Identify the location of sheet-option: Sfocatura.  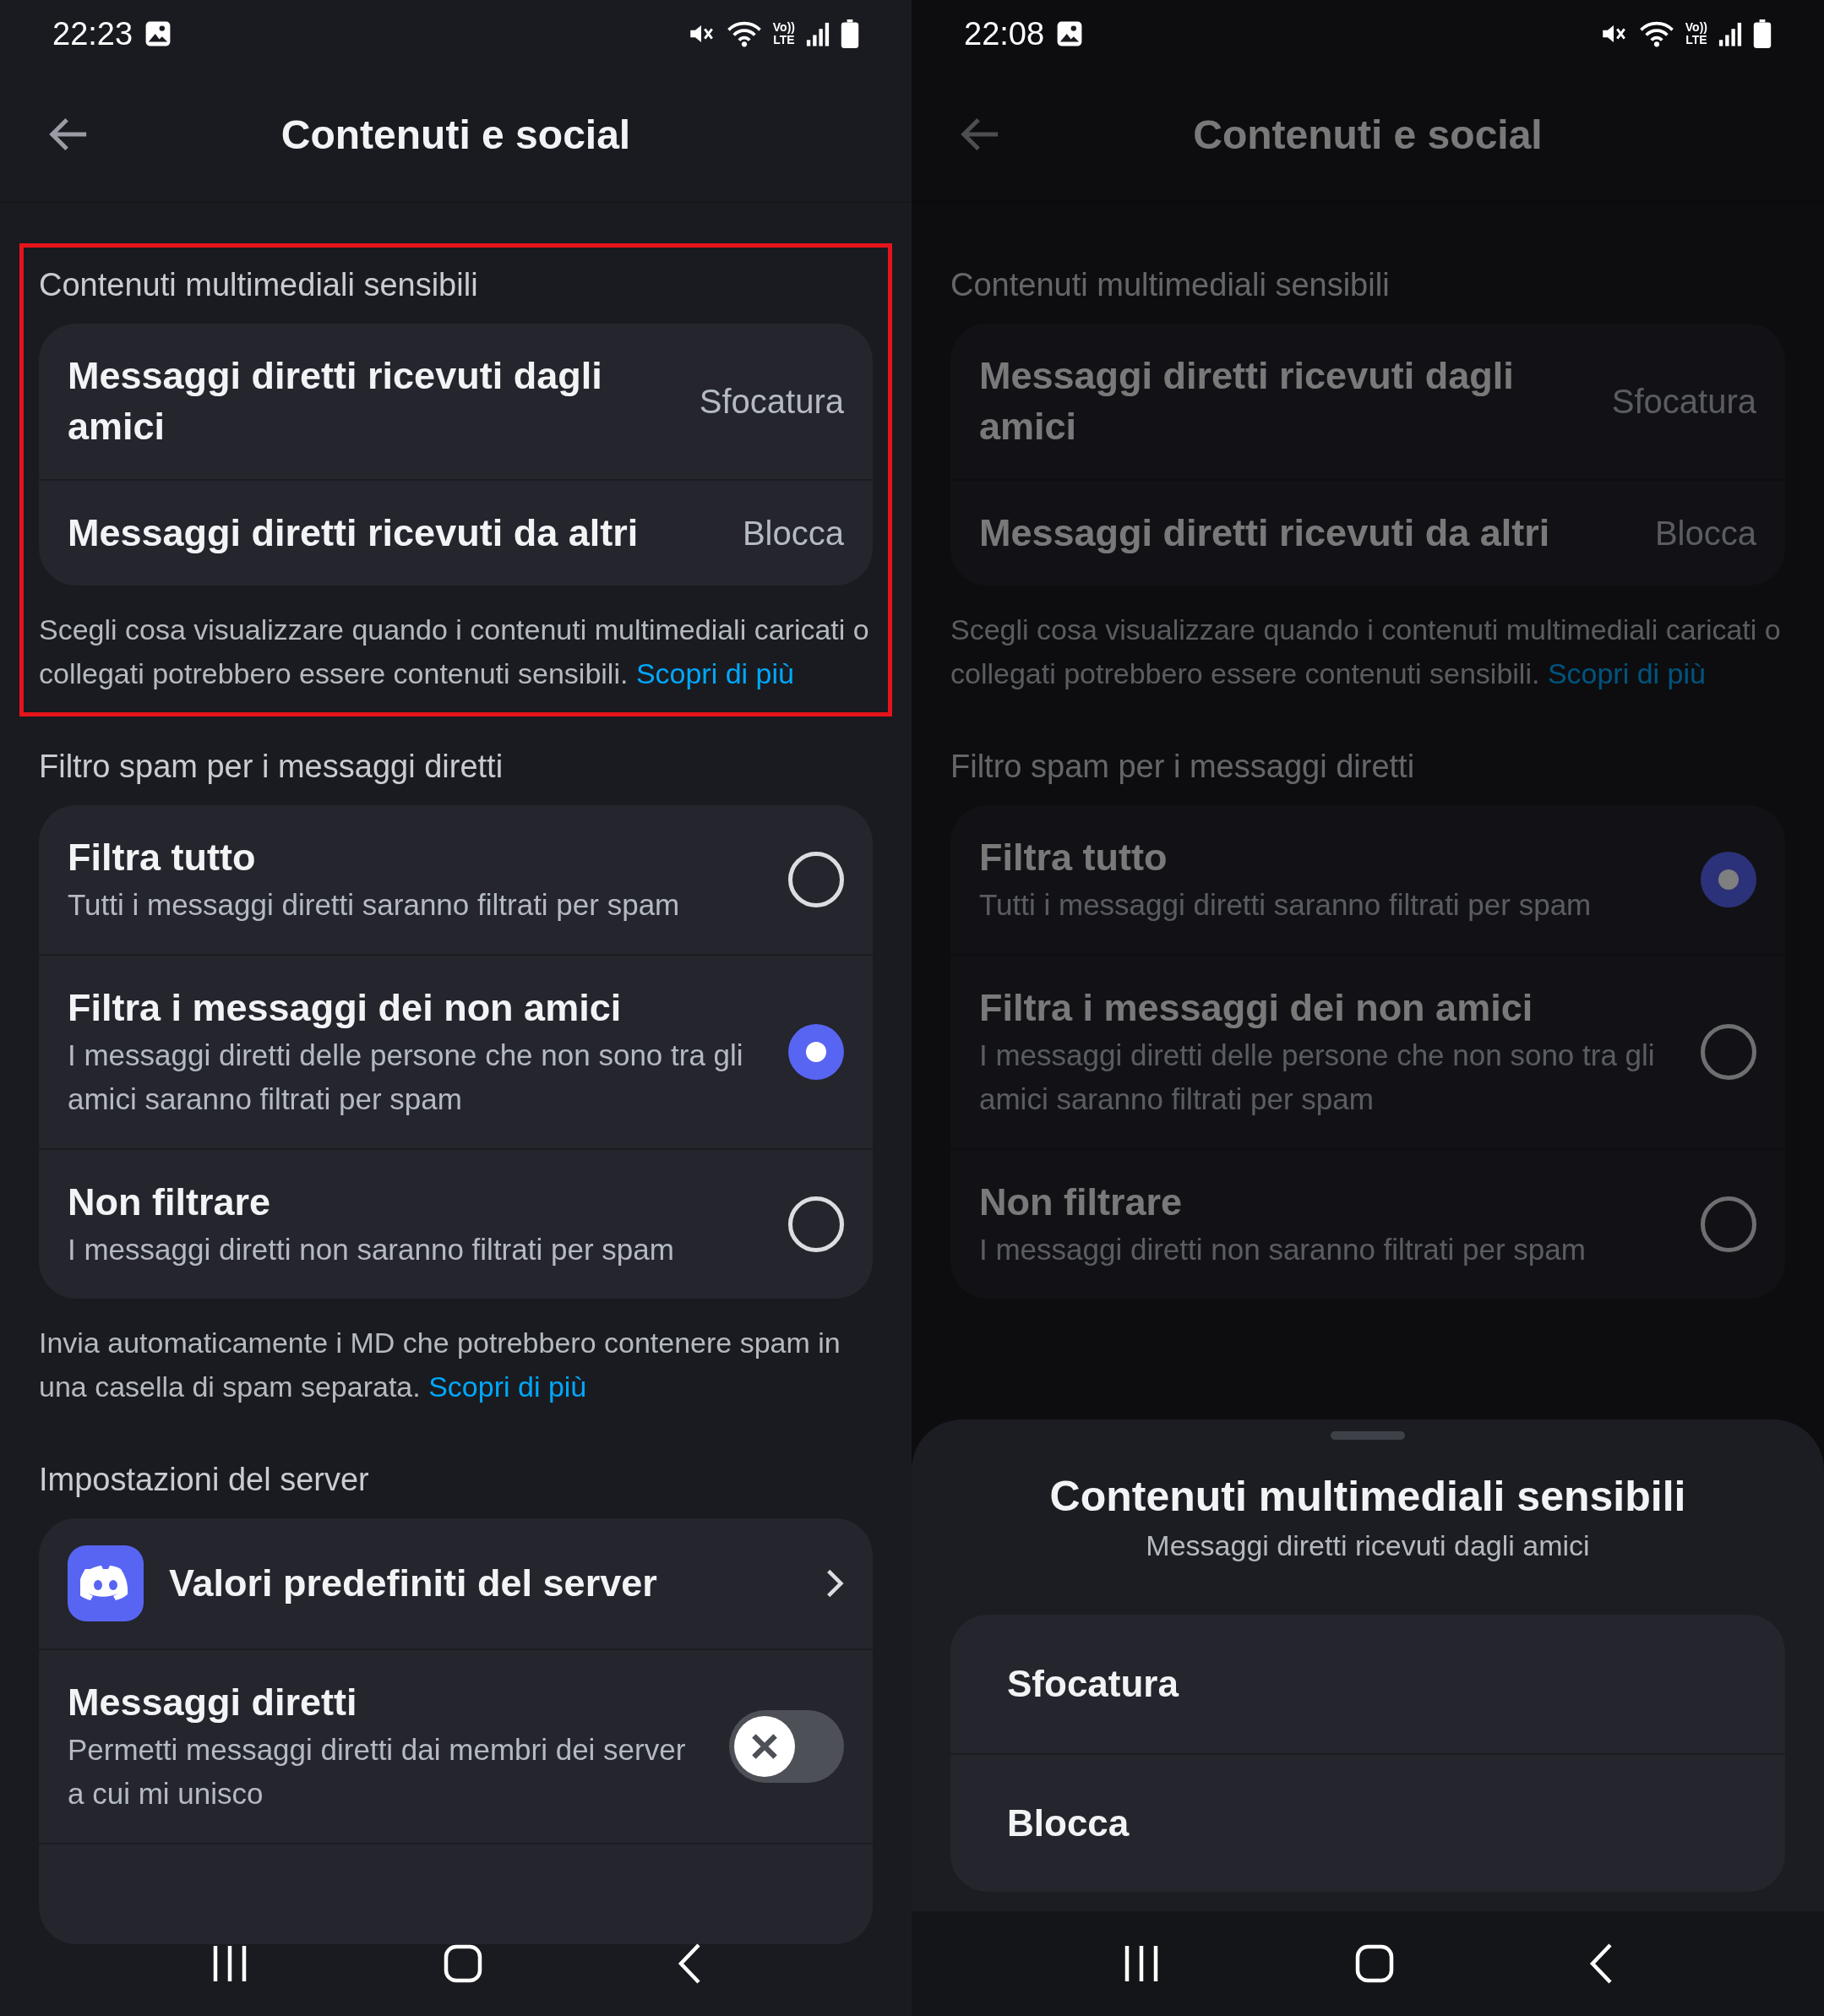
(1367, 1684).